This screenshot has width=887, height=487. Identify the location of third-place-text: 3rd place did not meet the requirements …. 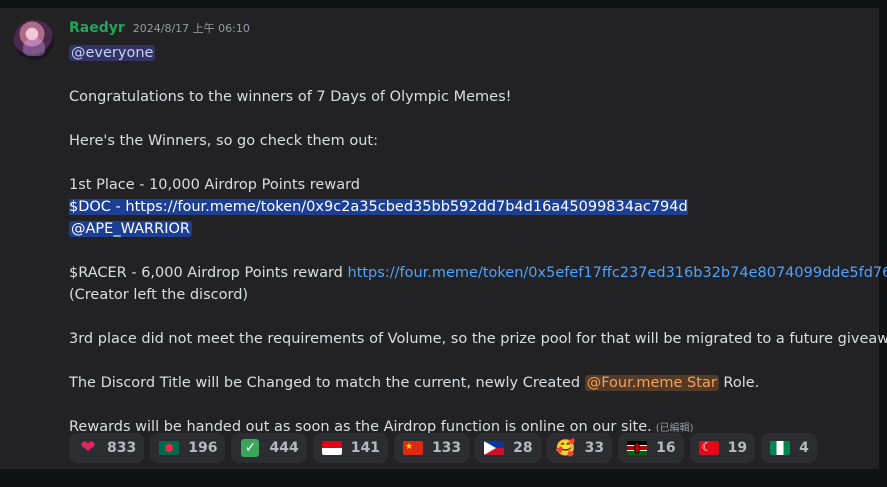
(478, 339).